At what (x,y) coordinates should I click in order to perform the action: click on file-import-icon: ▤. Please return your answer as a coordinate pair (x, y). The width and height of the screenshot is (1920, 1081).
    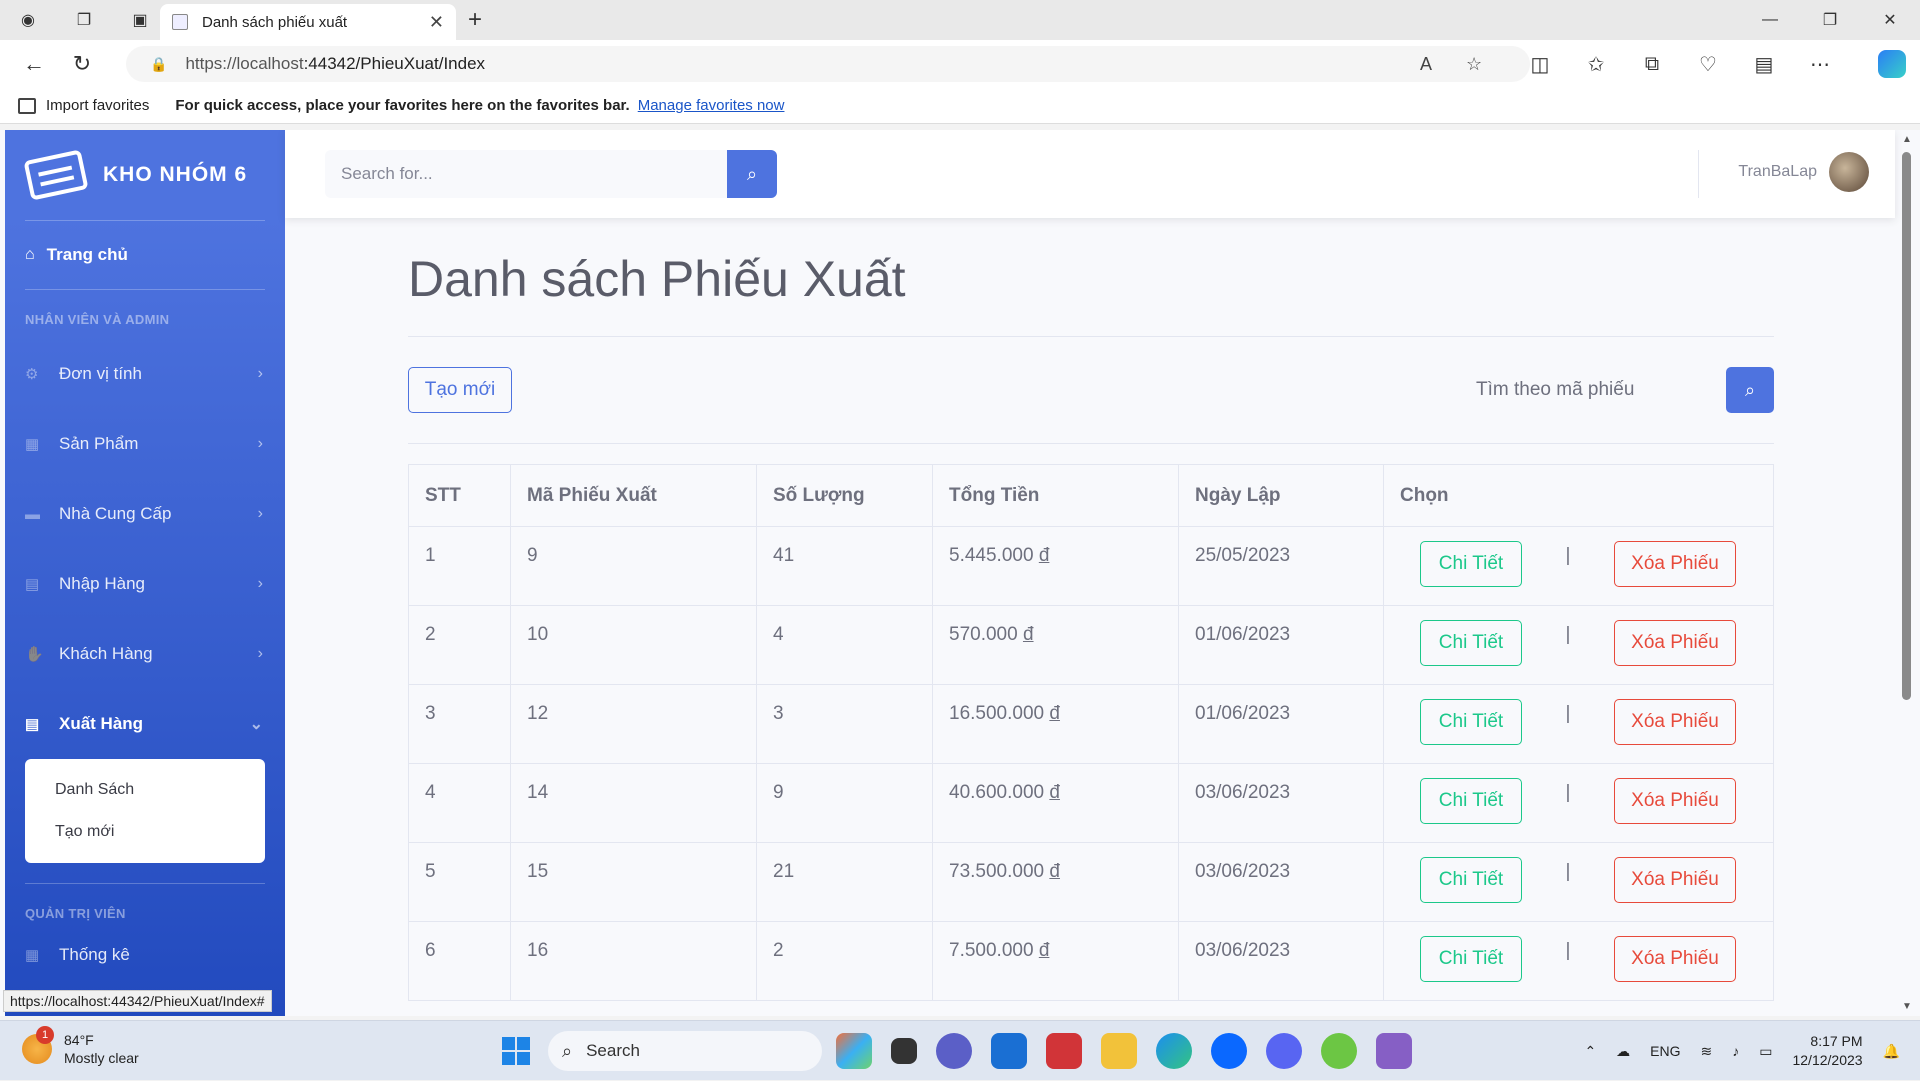
    Looking at the image, I should click on (32, 584).